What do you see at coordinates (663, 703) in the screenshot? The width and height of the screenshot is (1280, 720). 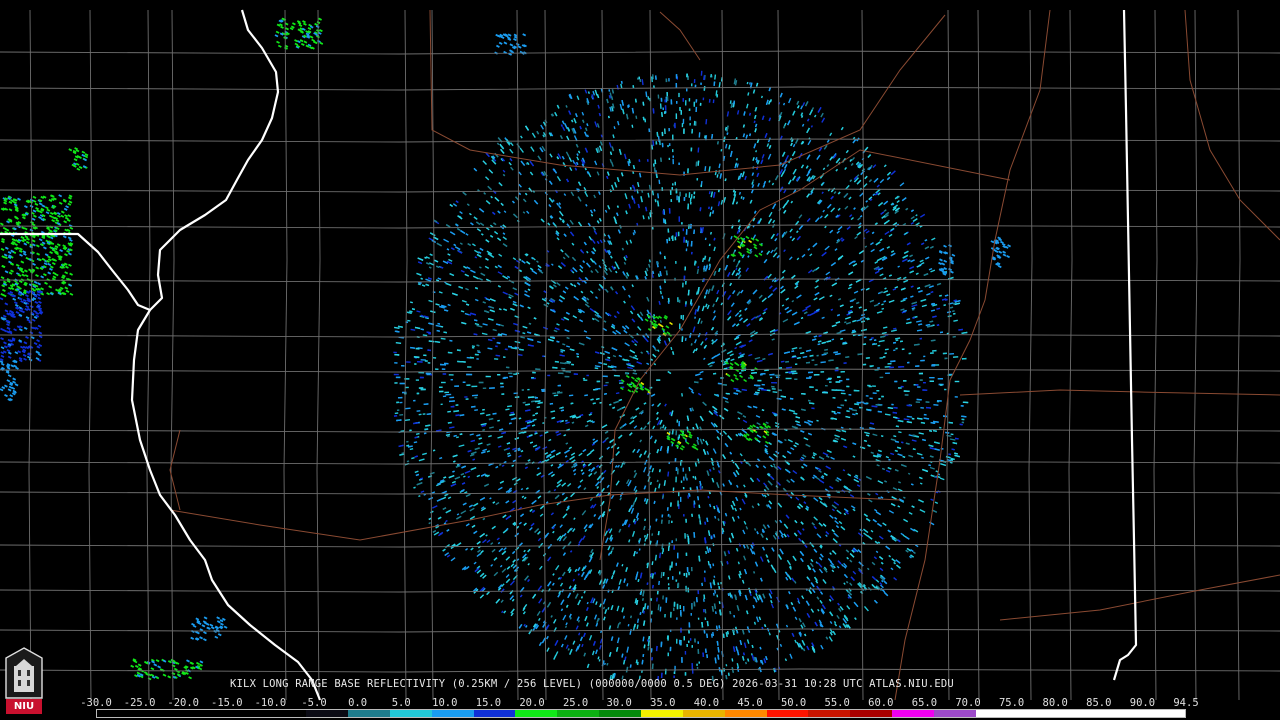 I see `scale-label: 35.0` at bounding box center [663, 703].